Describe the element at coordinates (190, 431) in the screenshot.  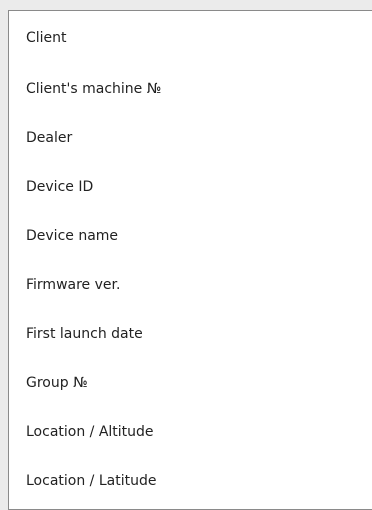
I see `option-location-altitude: Location / Altitude` at that location.